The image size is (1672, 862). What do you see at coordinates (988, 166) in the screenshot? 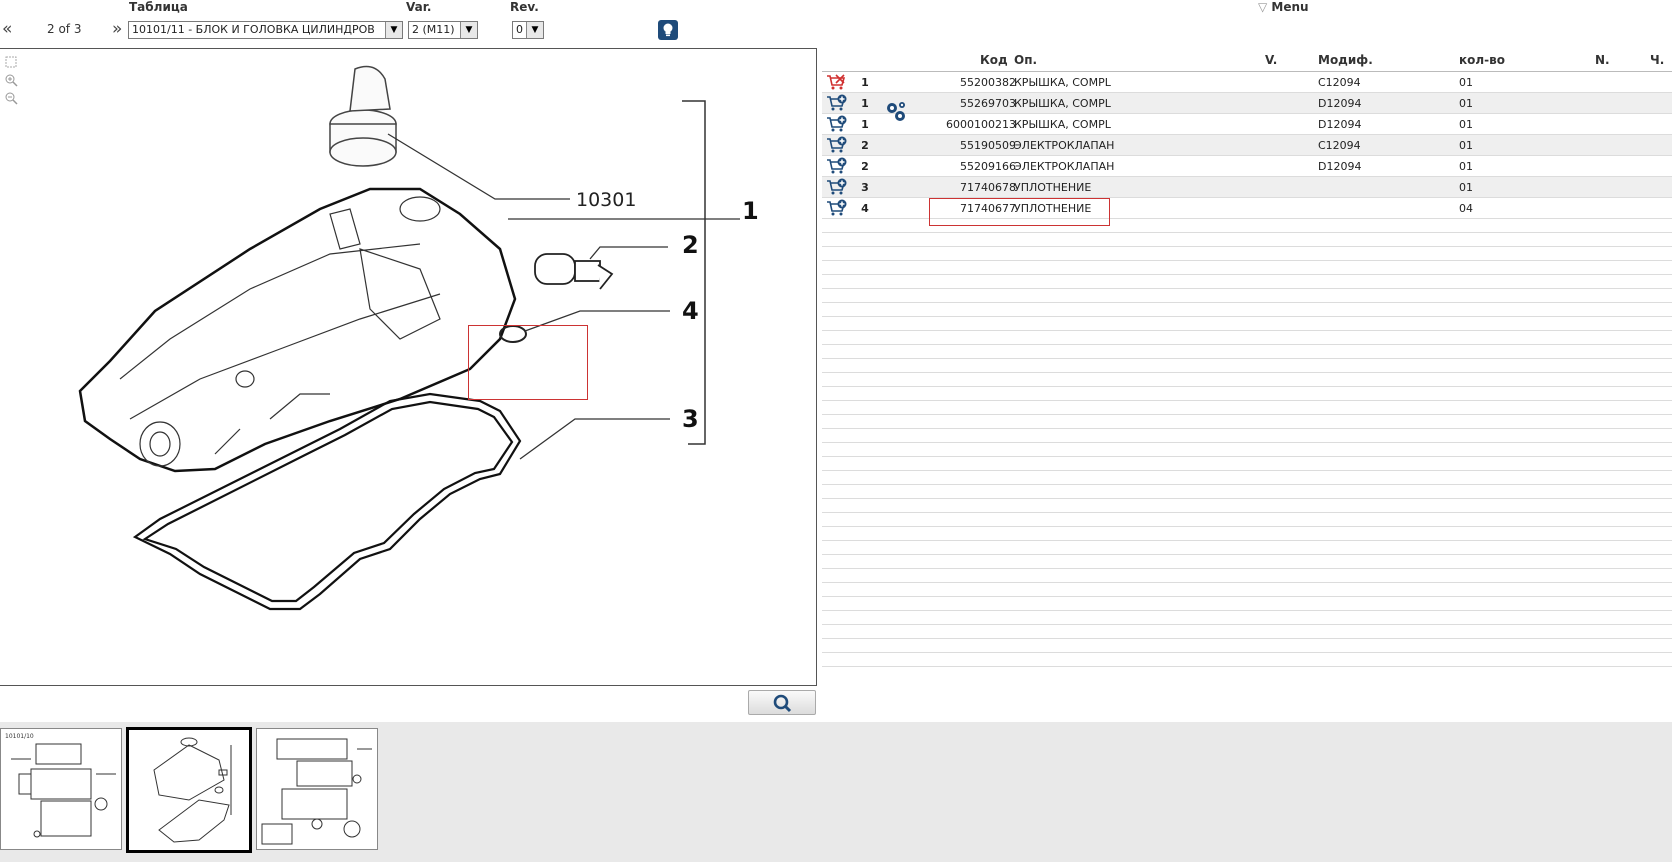
I see `row-code: 55209166` at bounding box center [988, 166].